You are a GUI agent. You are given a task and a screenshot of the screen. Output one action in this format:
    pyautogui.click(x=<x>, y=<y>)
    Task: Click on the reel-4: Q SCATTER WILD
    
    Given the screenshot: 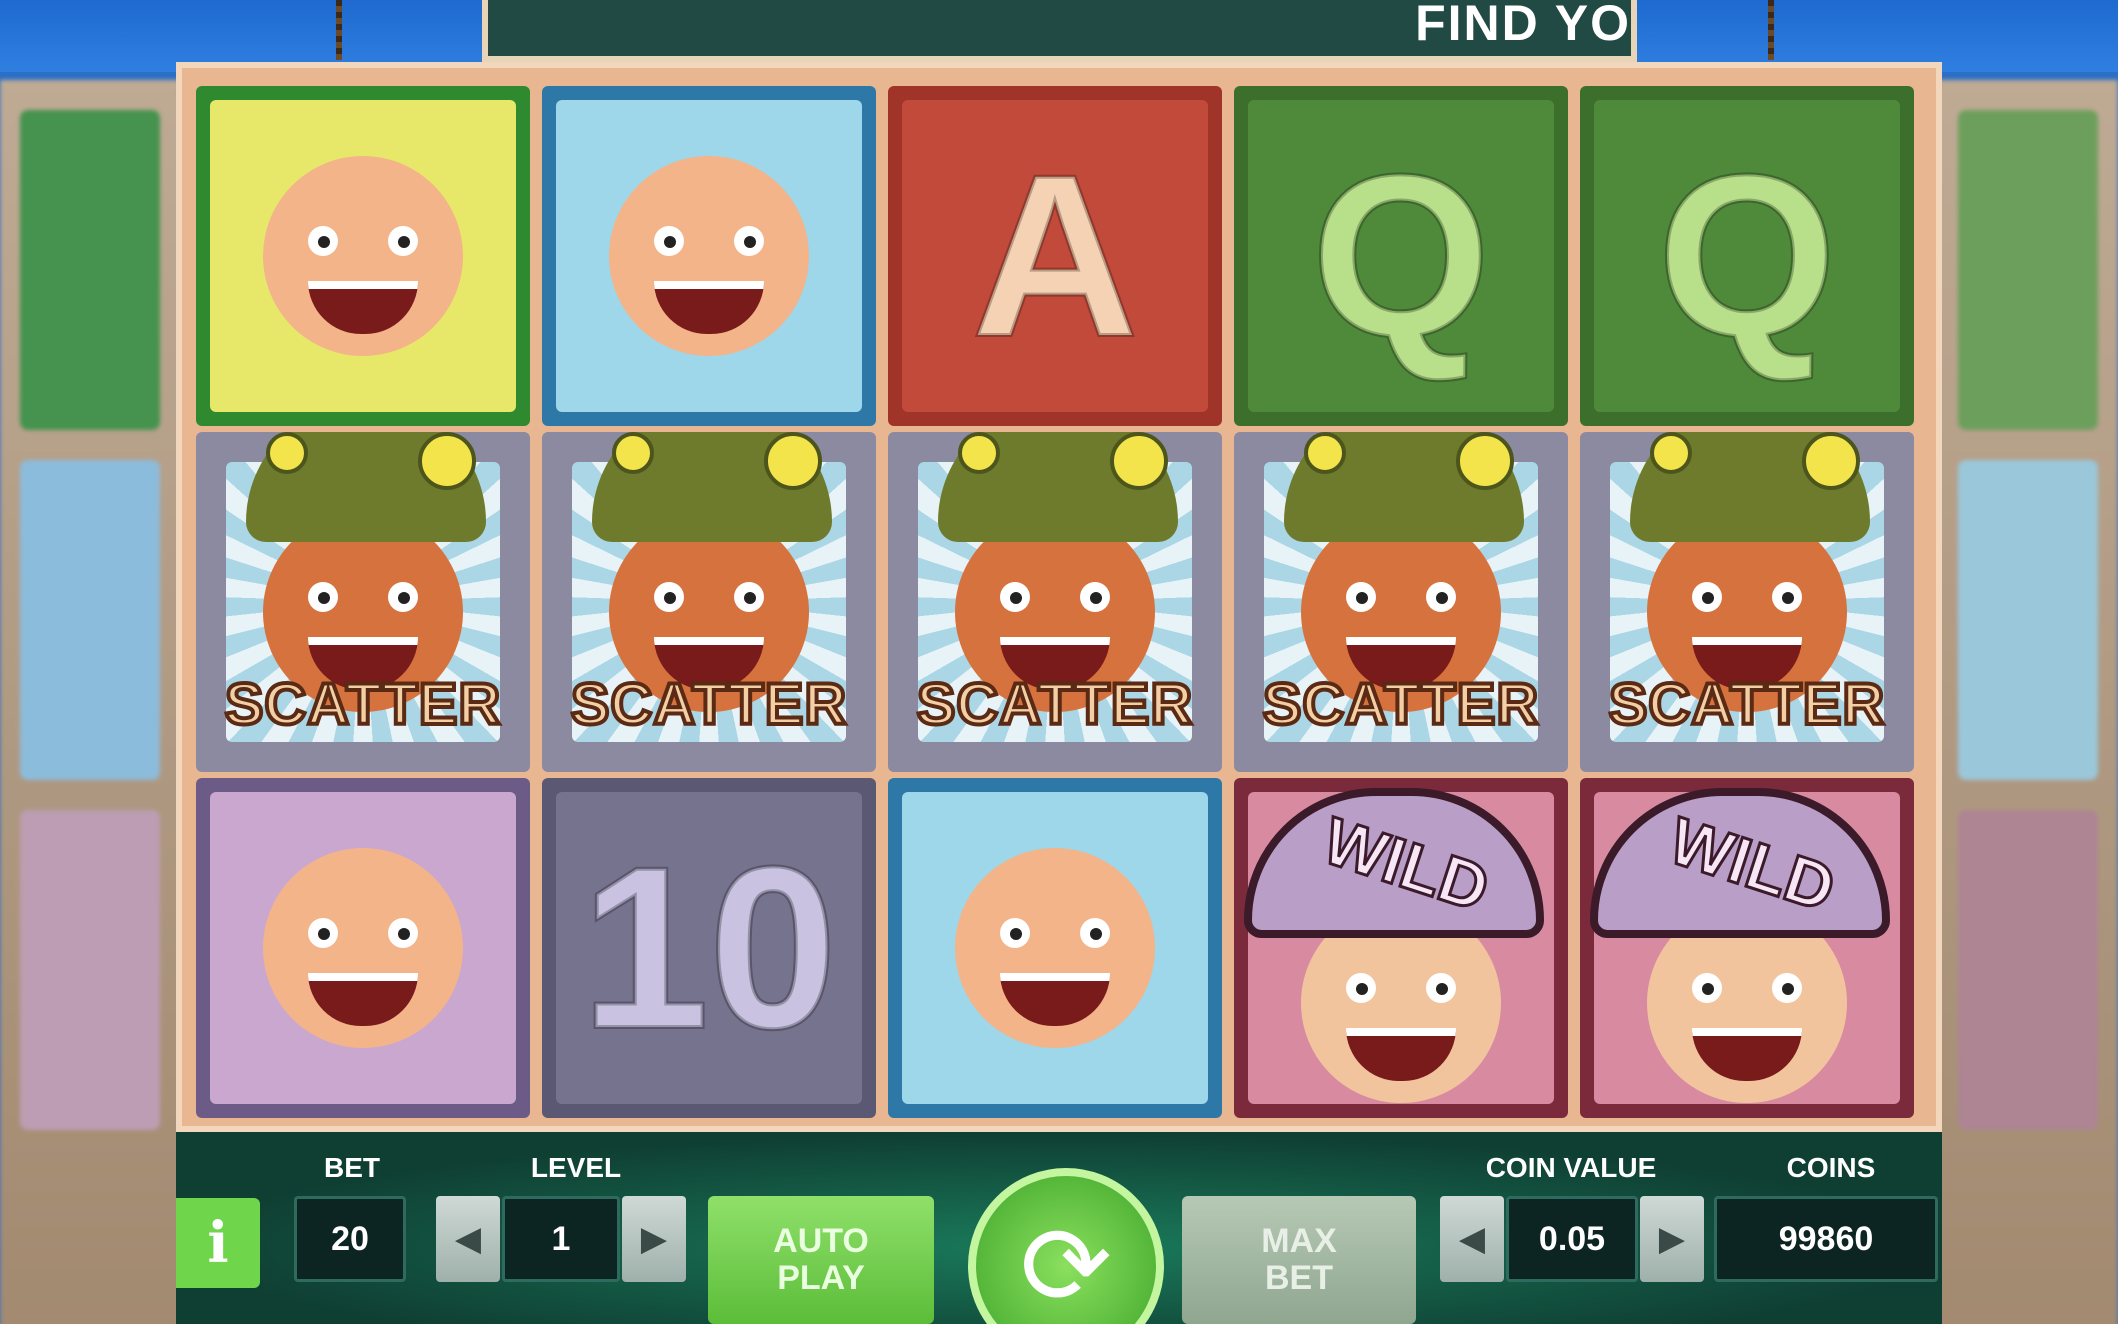 What is the action you would take?
    pyautogui.click(x=1401, y=606)
    